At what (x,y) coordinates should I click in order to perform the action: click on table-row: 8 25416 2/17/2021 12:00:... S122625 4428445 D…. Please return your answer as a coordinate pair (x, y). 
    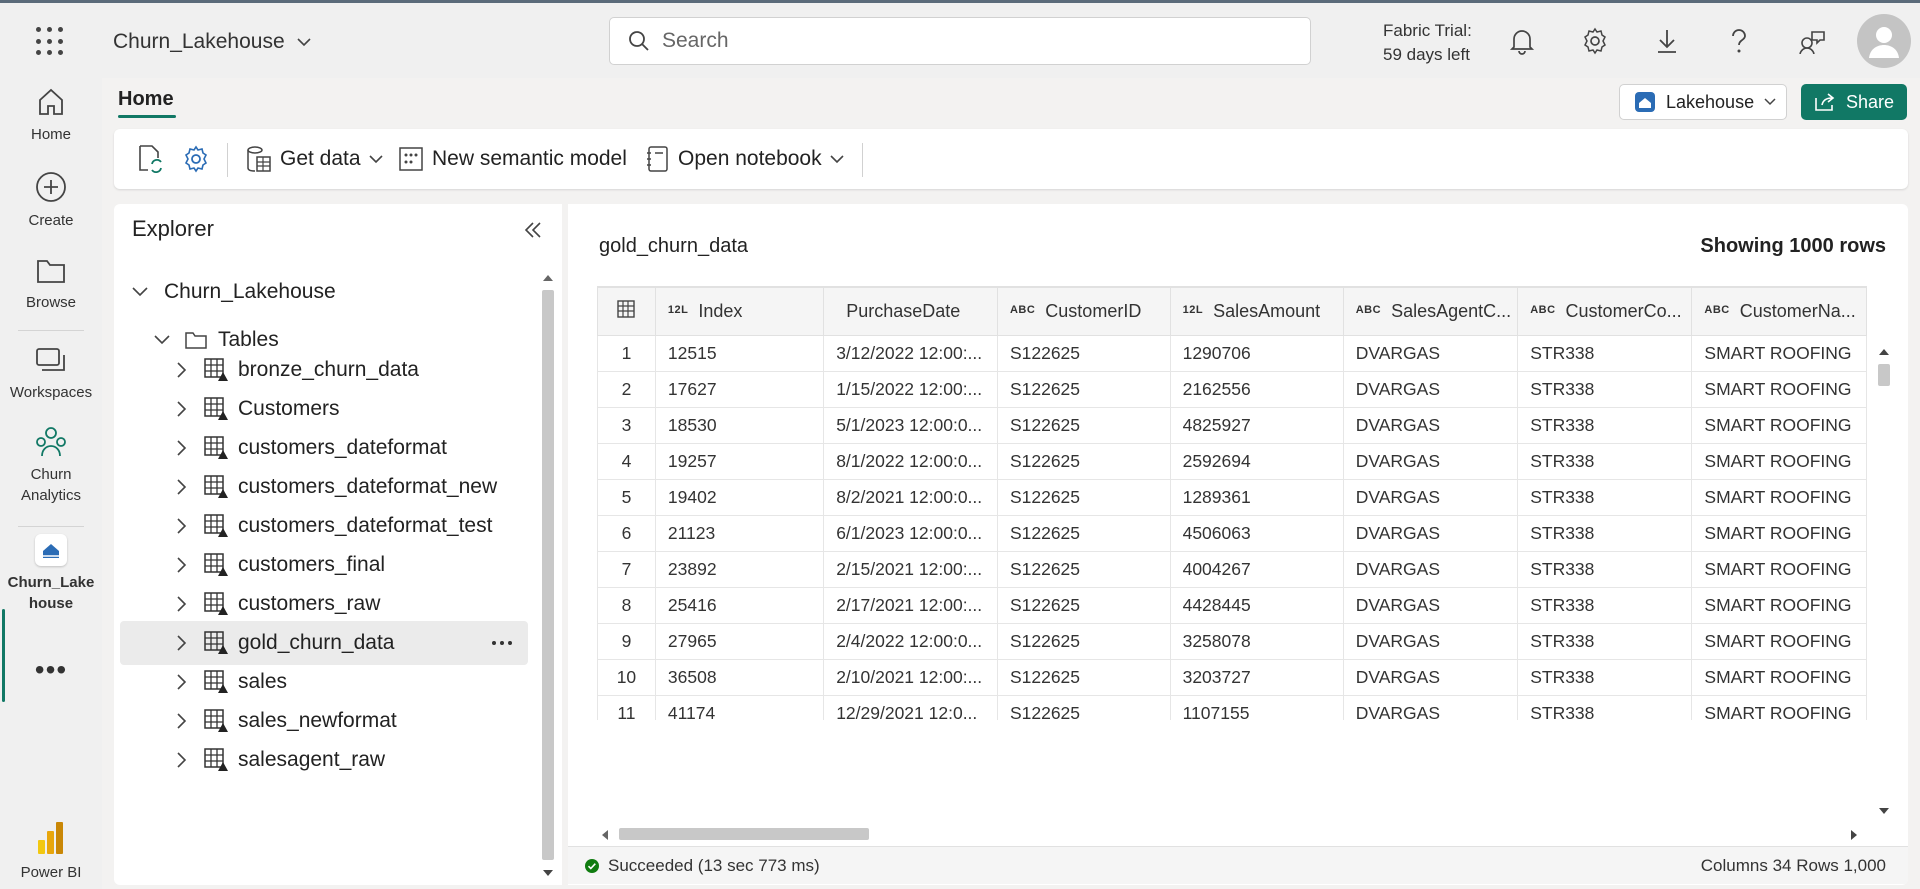
    Looking at the image, I should click on (1232, 605).